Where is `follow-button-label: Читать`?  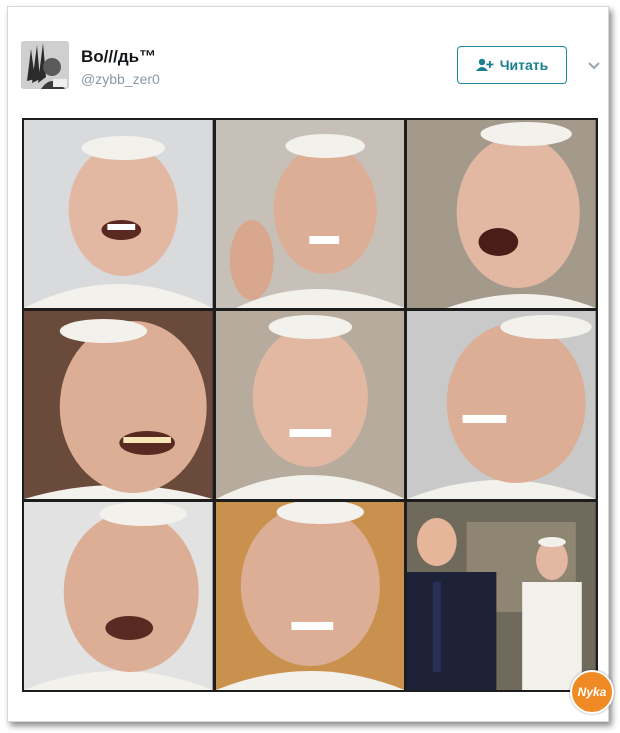
follow-button-label: Читать is located at coordinates (524, 65).